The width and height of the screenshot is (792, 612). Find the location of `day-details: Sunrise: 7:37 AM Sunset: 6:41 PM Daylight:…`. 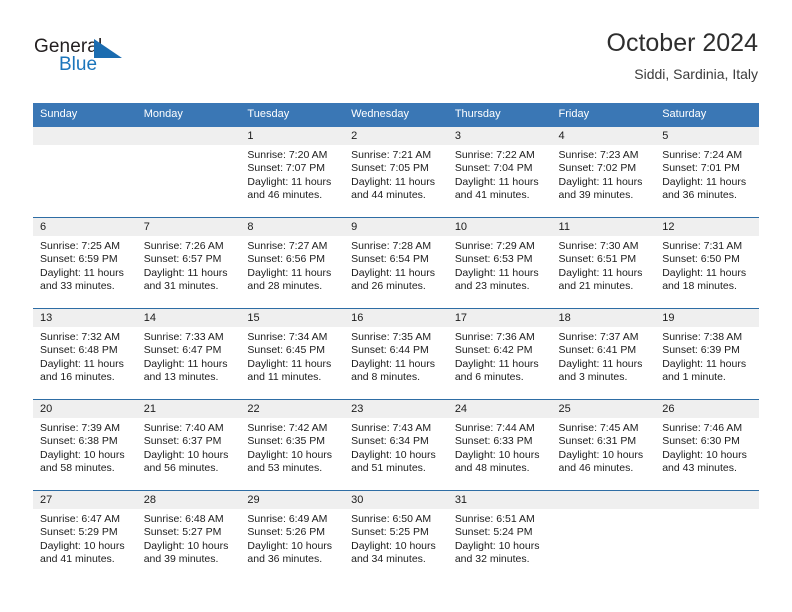

day-details: Sunrise: 7:37 AM Sunset: 6:41 PM Daylight:… is located at coordinates (604, 355).